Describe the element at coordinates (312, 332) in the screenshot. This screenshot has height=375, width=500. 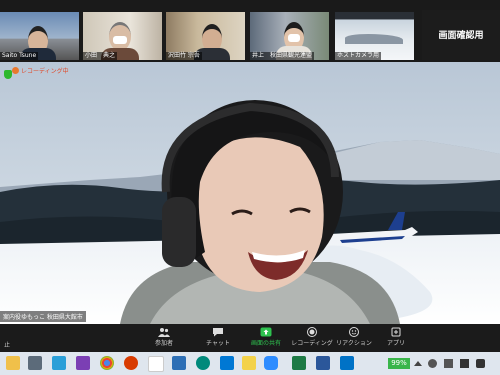
I see `record-icon` at that location.